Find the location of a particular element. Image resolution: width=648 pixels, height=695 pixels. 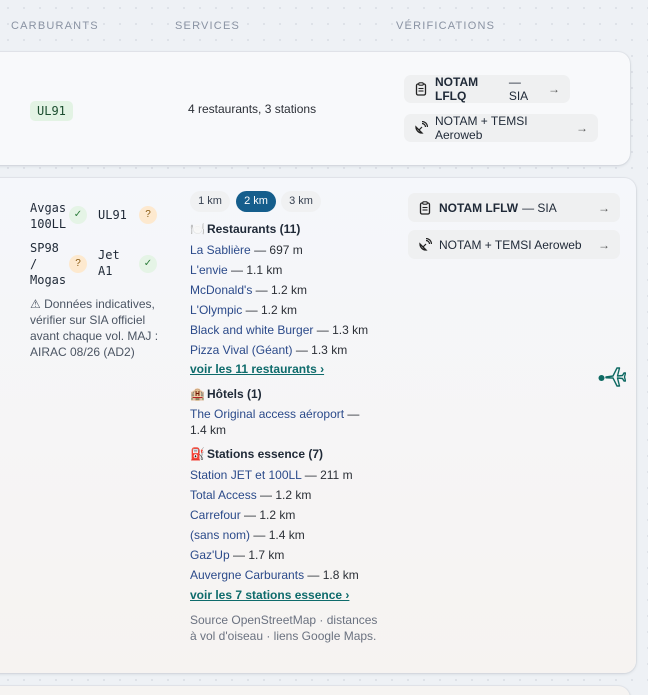

fuel-code-label: SP98/Mogas is located at coordinates (48, 264).